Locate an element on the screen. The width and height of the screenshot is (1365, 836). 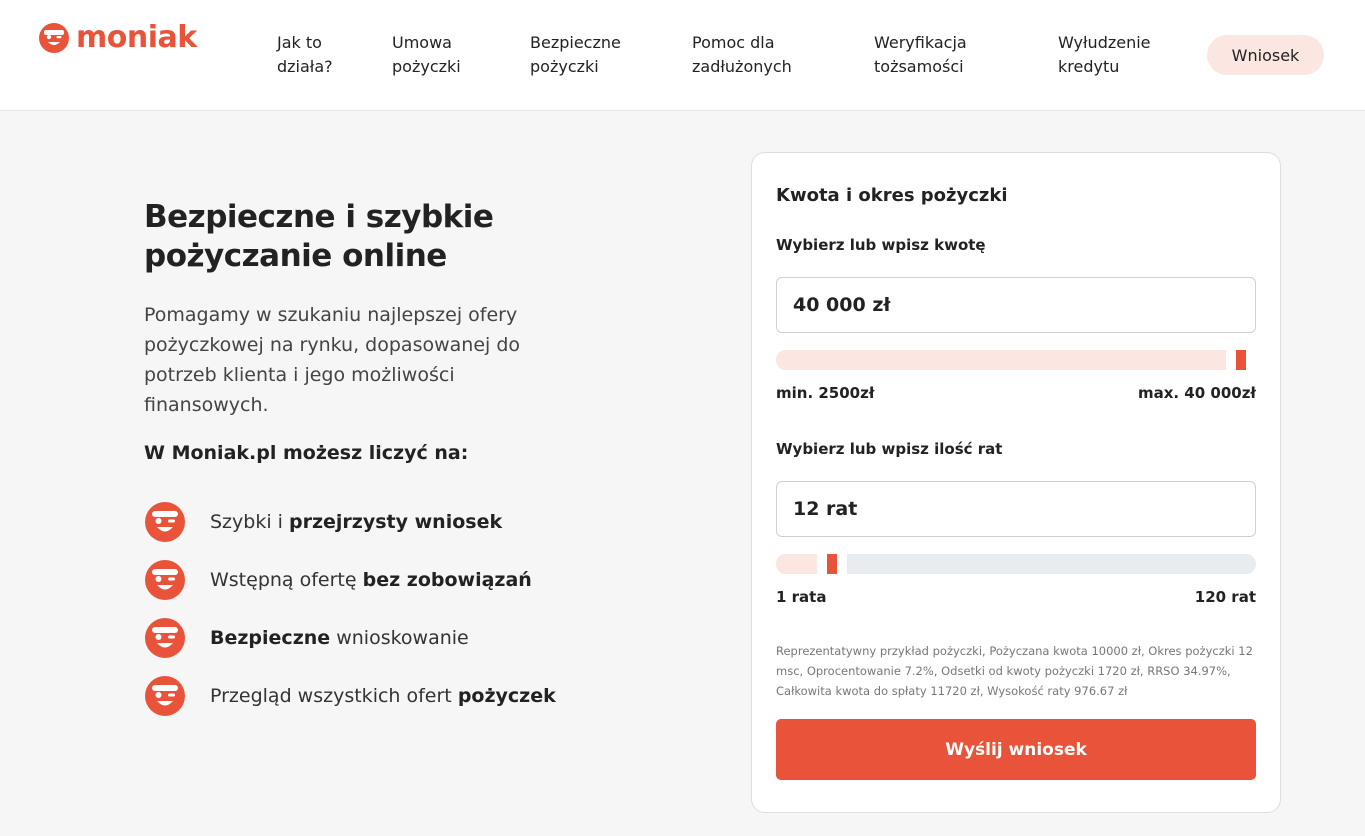
feature-item: Bezpieczne wnioskowanie is located at coordinates (306, 638).